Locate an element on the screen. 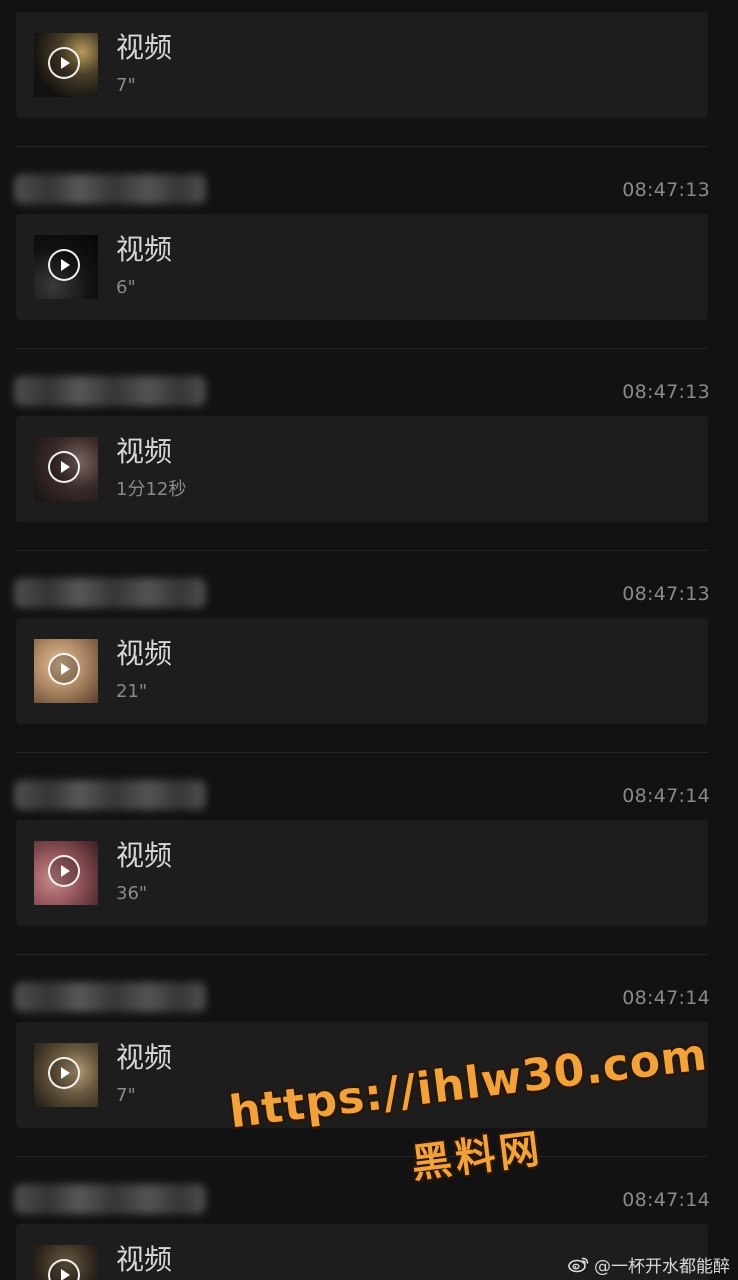 The image size is (738, 1280). video-duration: 6" is located at coordinates (126, 287).